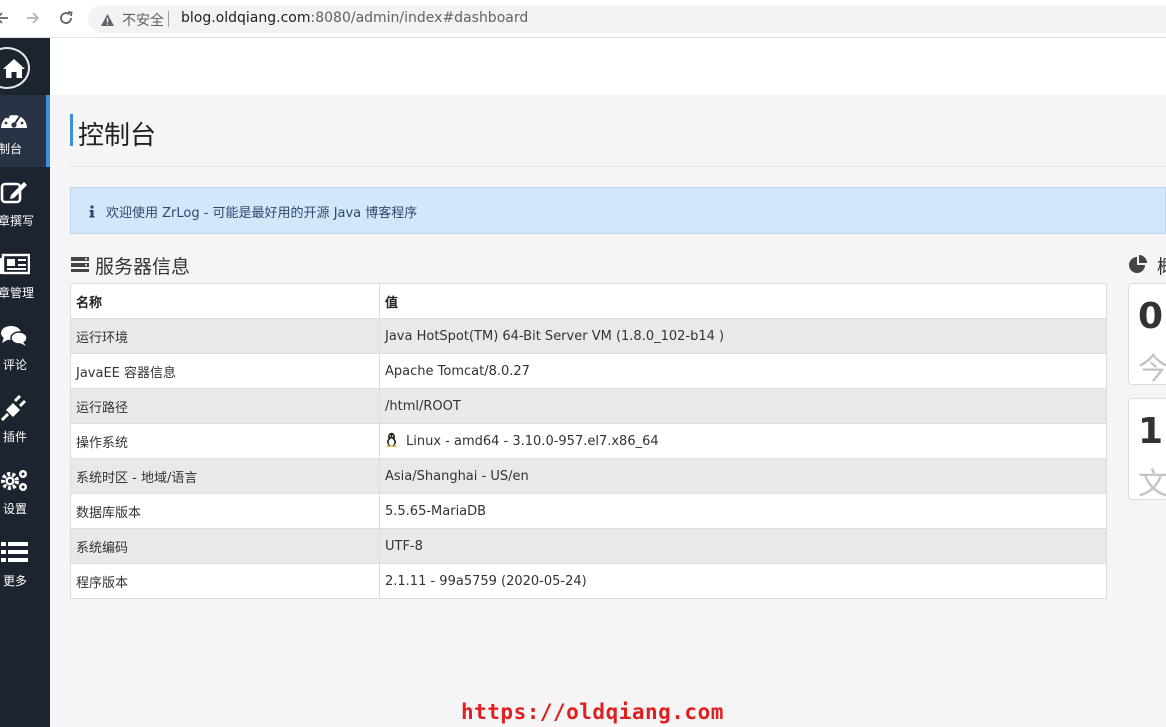 The height and width of the screenshot is (727, 1166). I want to click on sidebar-item-more: 更多, so click(25, 563).